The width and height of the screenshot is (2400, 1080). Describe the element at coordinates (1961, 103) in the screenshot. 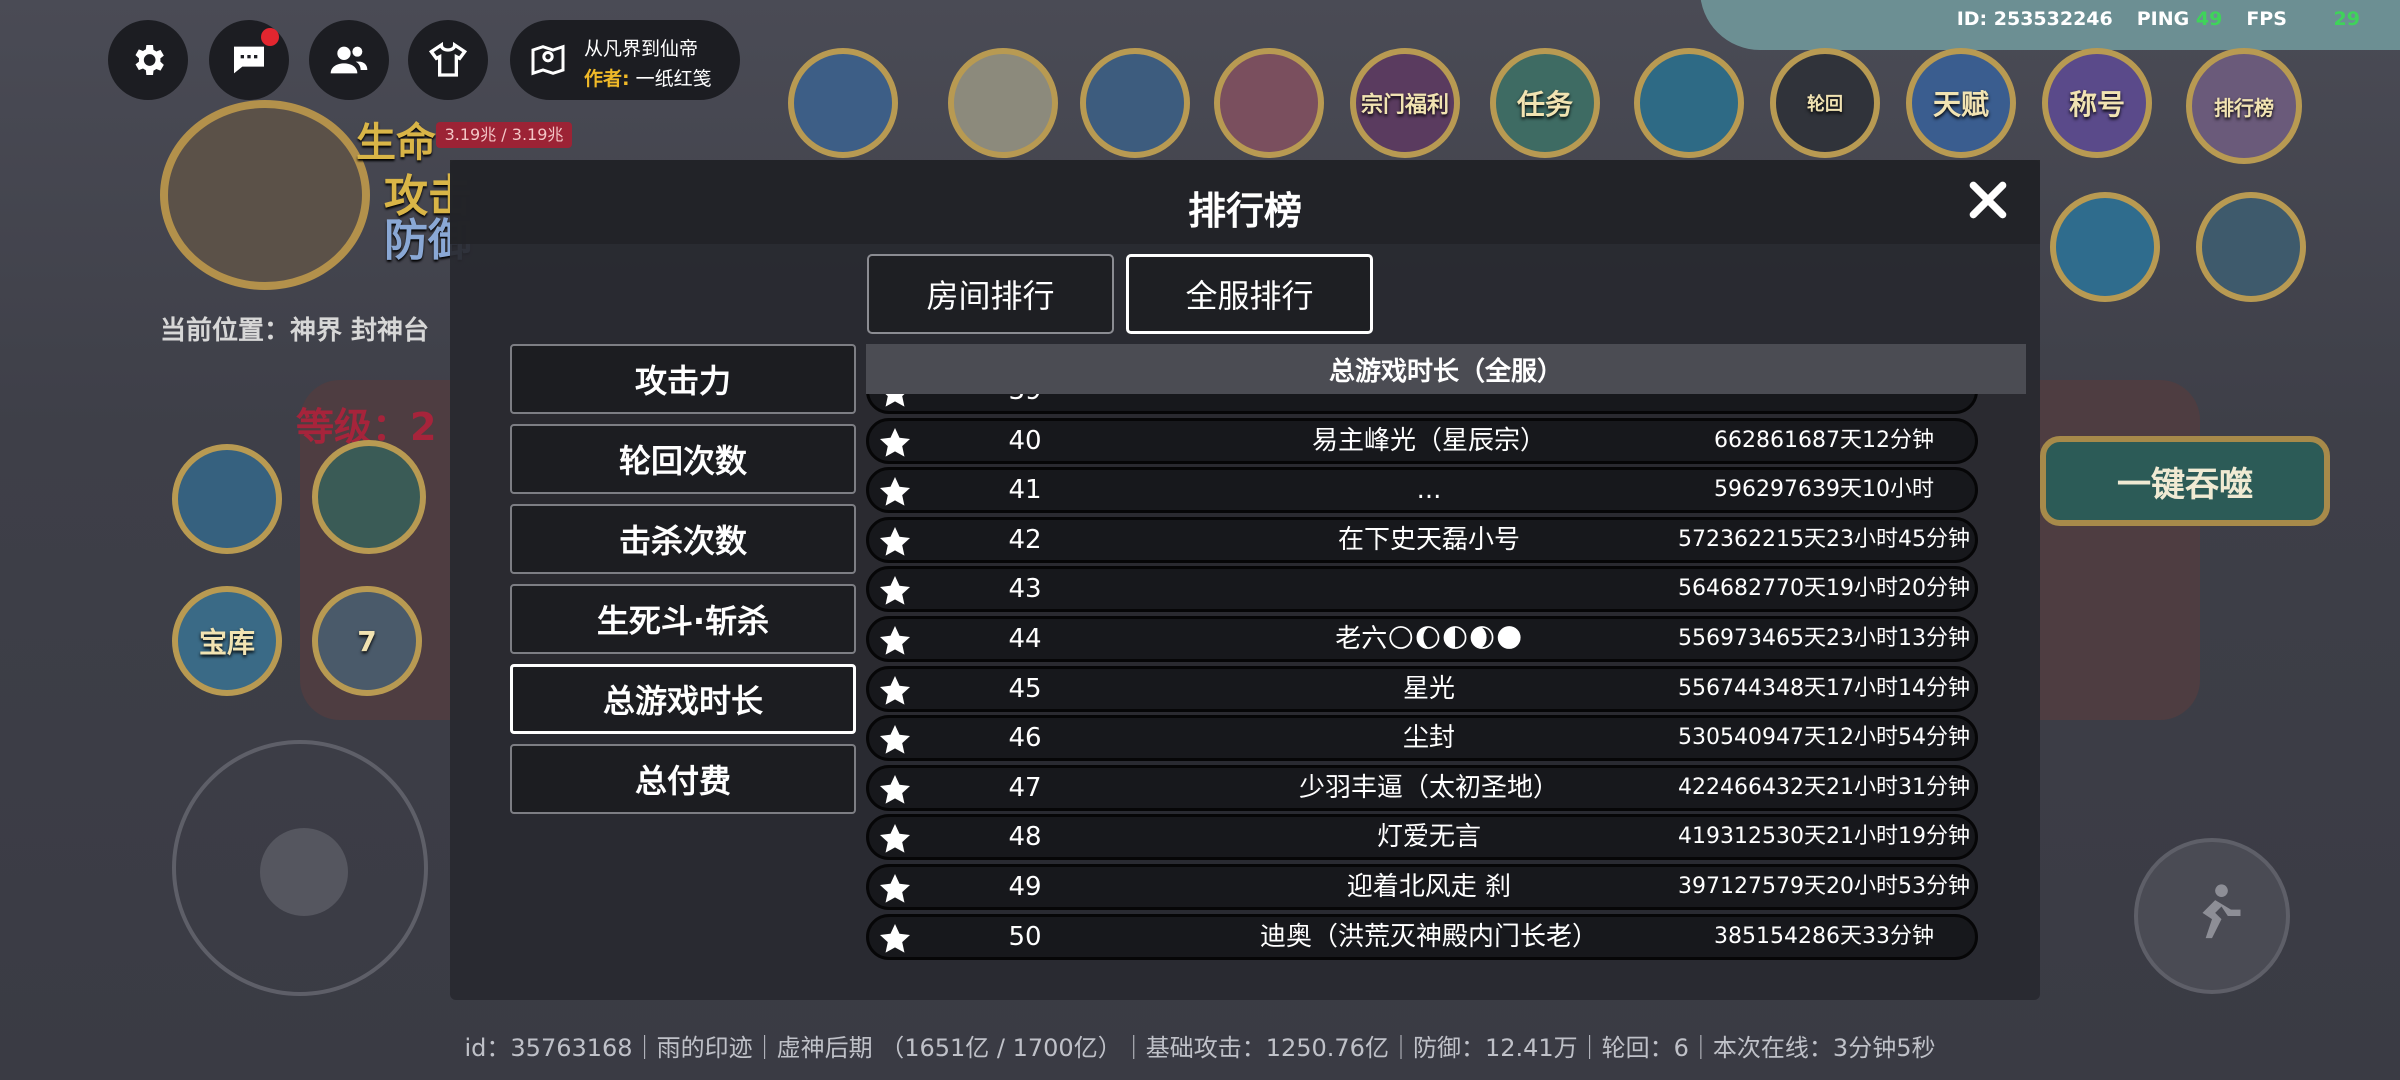

I see `menu-icon-talent: 天赋` at that location.